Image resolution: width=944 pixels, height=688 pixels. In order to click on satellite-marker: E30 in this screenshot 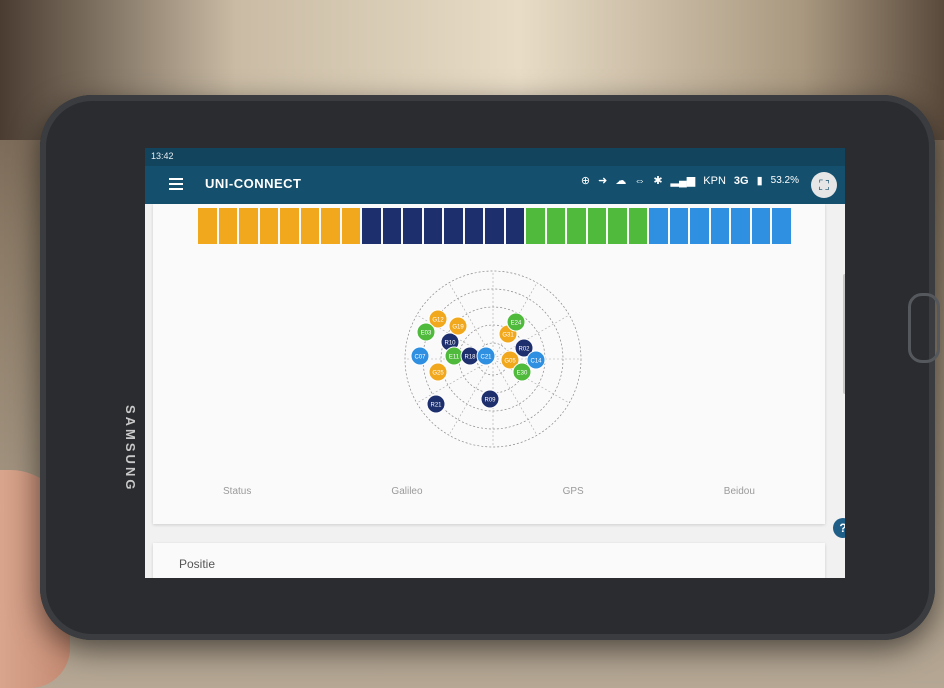, I will do `click(522, 372)`.